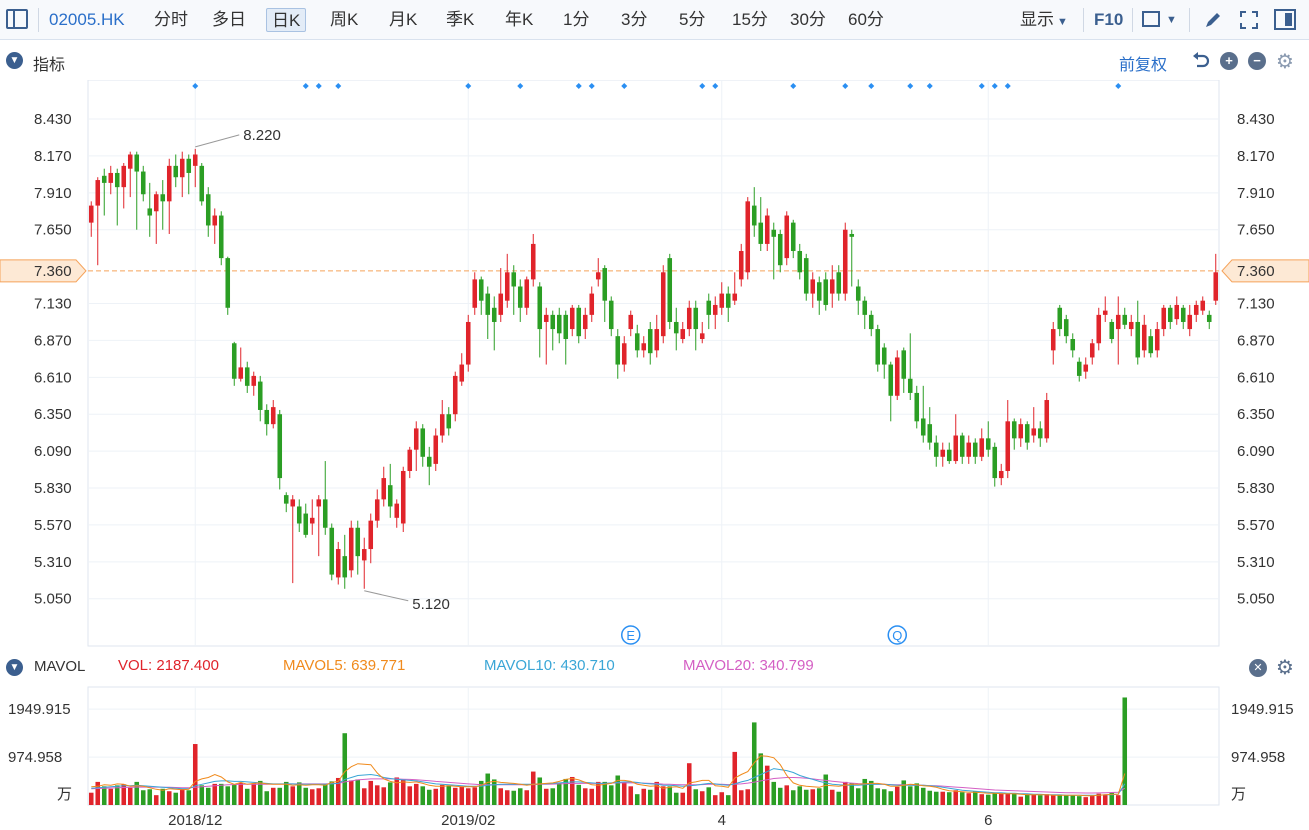 The image size is (1309, 830). What do you see at coordinates (1201, 61) in the screenshot?
I see `undo-icon` at bounding box center [1201, 61].